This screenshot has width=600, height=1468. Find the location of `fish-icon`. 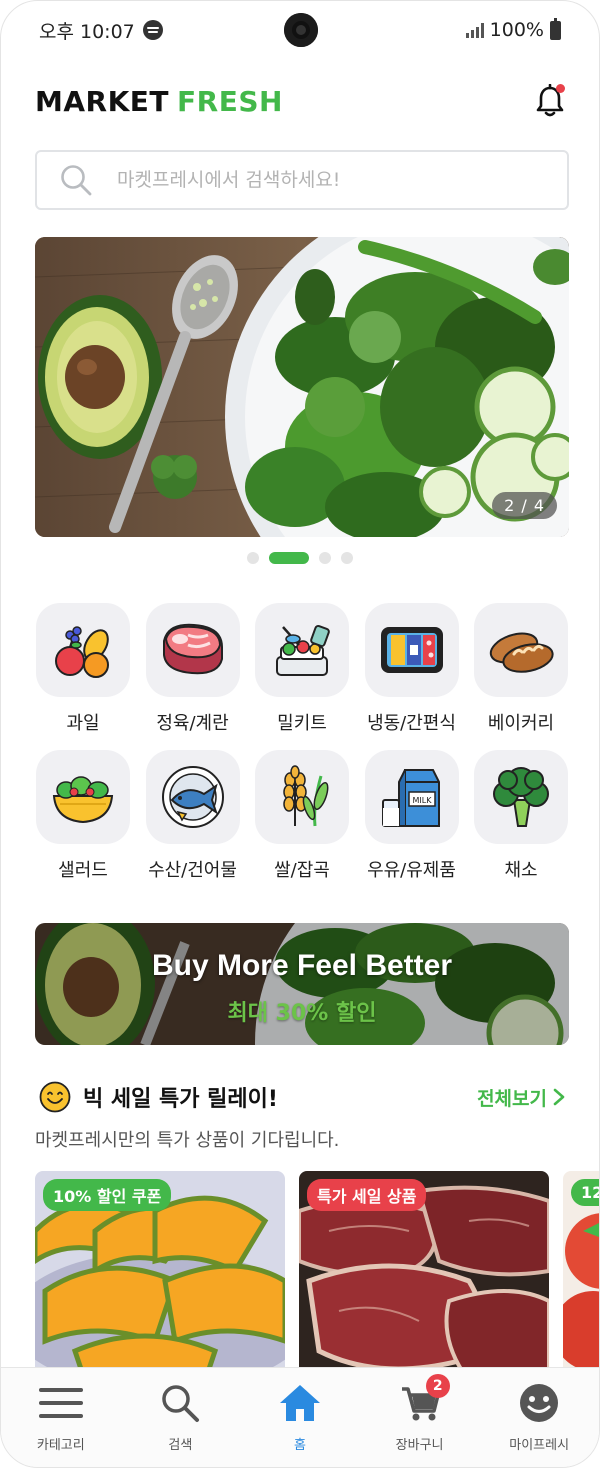

fish-icon is located at coordinates (192, 797).